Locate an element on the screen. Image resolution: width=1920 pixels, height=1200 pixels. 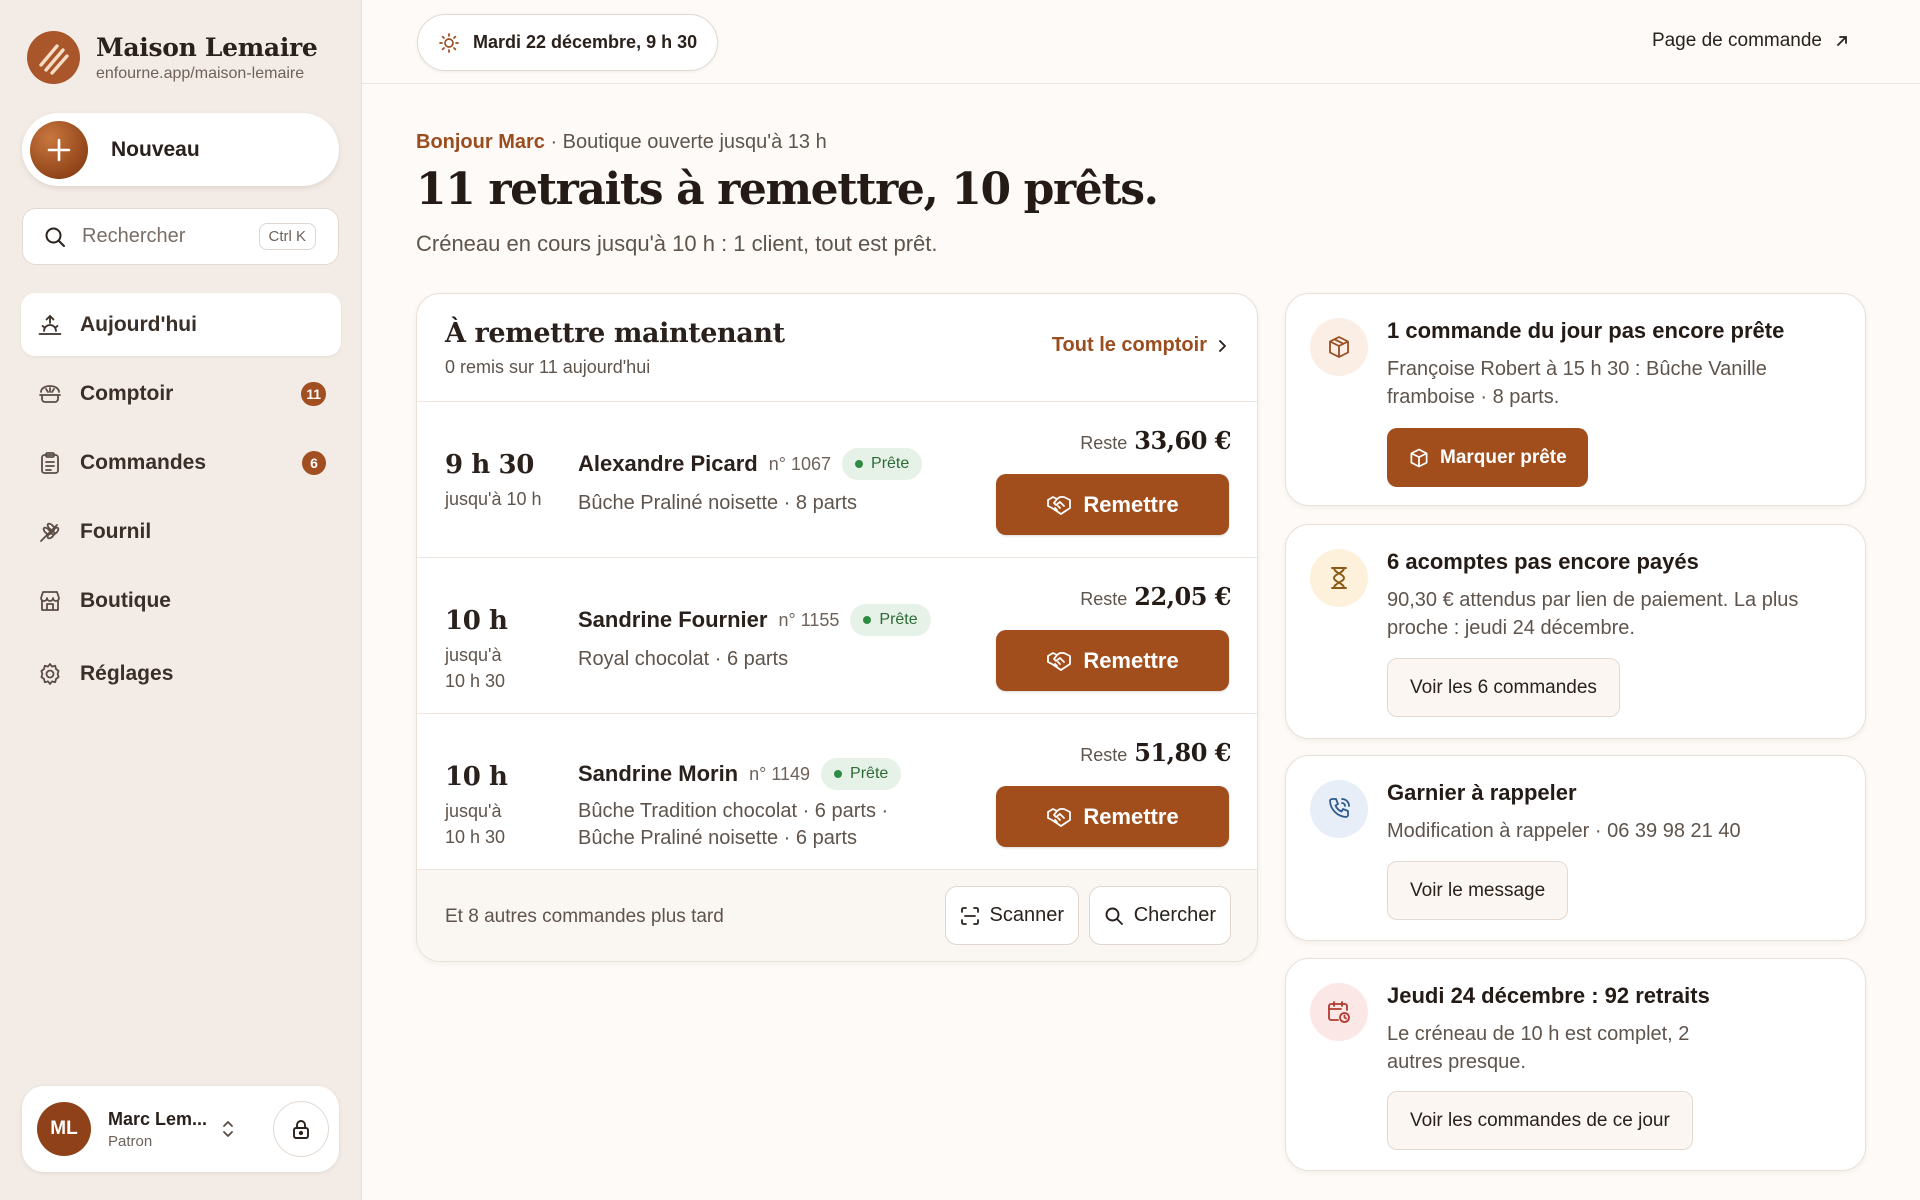
find-button: Chercher is located at coordinates (1159, 915).